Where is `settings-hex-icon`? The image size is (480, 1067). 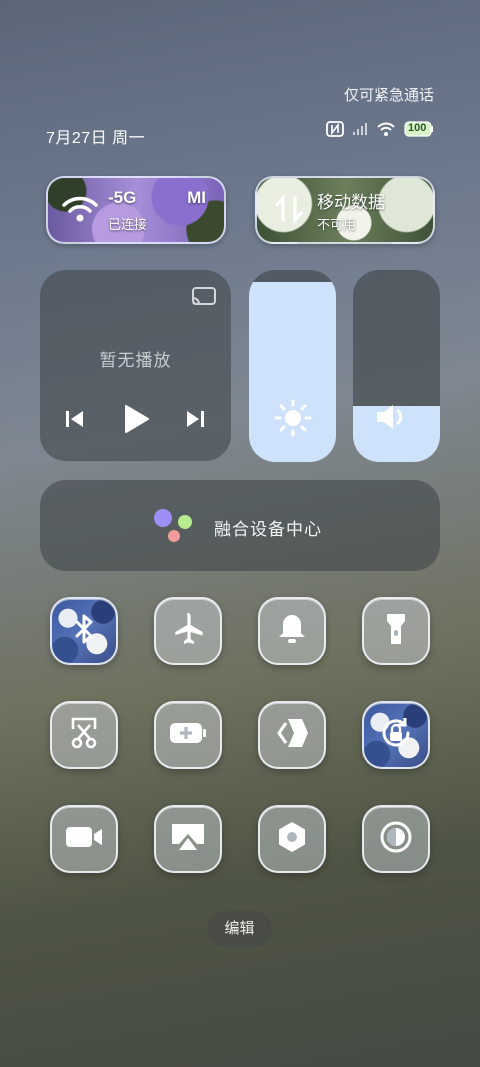 settings-hex-icon is located at coordinates (292, 839).